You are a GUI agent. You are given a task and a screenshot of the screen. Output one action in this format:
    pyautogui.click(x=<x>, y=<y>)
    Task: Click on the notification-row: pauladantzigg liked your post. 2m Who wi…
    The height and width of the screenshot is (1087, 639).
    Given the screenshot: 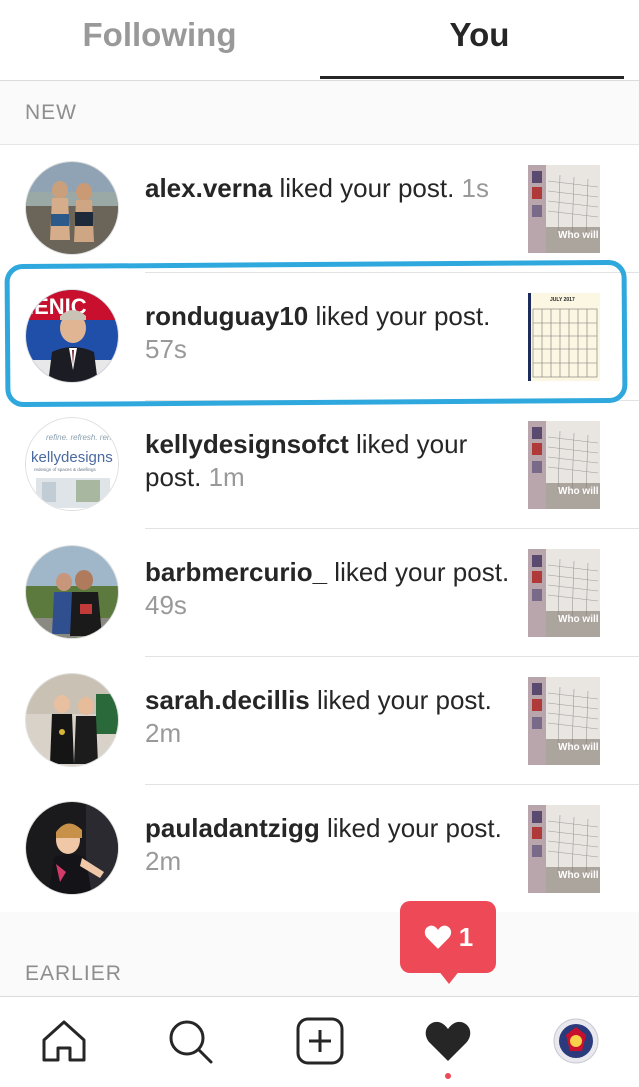 What is the action you would take?
    pyautogui.click(x=319, y=849)
    